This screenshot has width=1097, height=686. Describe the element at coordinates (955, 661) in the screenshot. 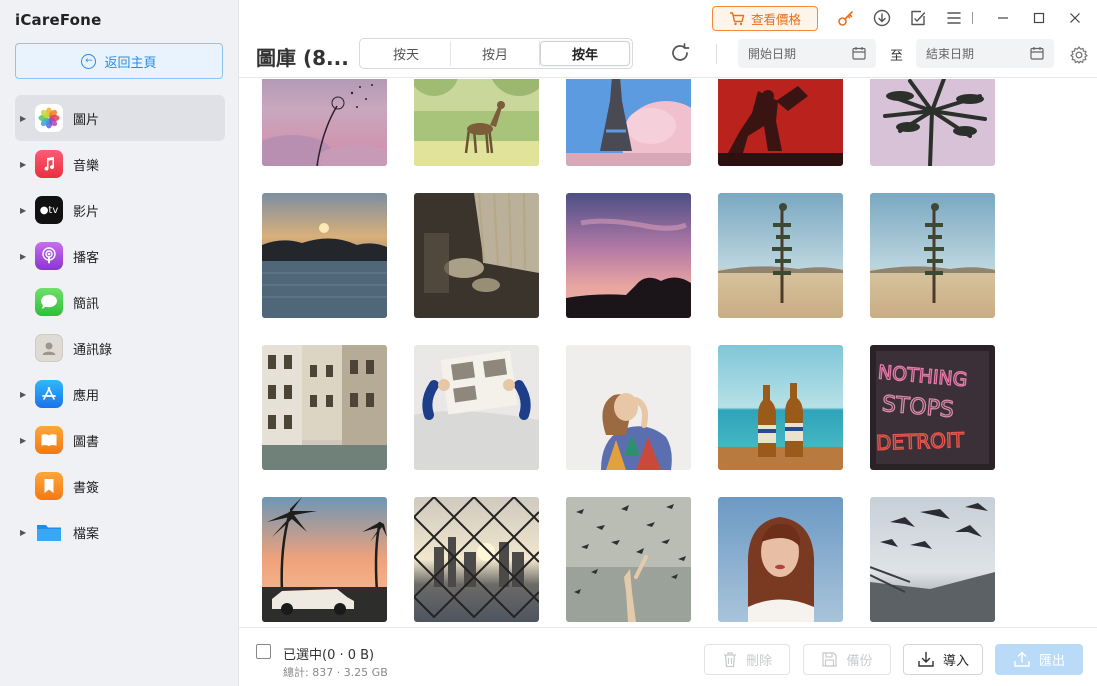

I see `import-label: 導入` at that location.